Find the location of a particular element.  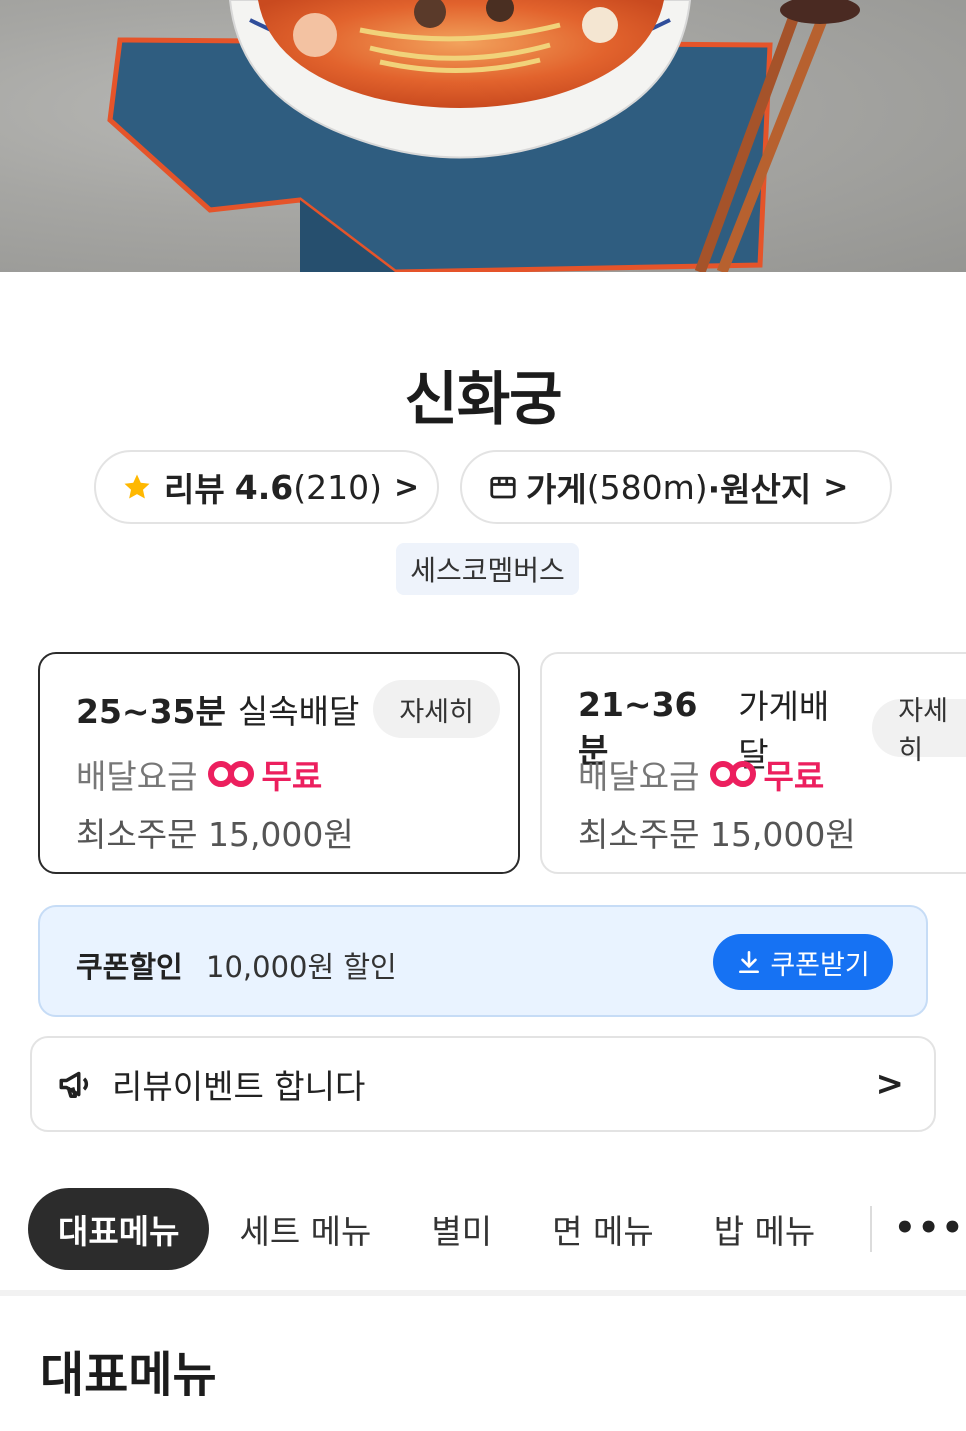

more-icon: ••• is located at coordinates (929, 1228).